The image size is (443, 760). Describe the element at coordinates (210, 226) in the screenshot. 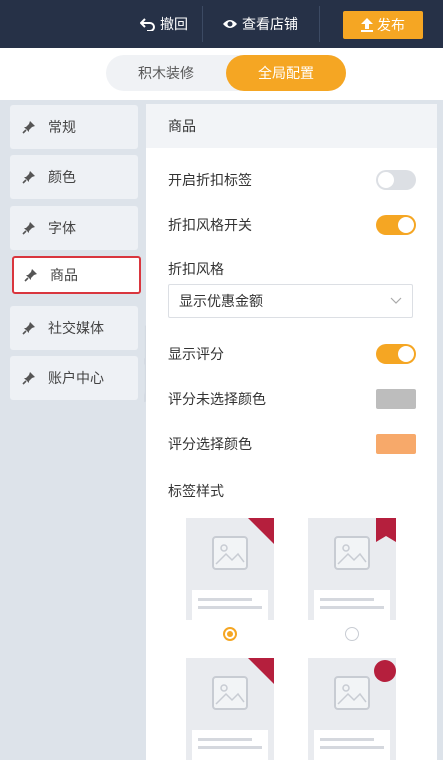

I see `discount-style-switch-label: 折扣风格开关` at that location.